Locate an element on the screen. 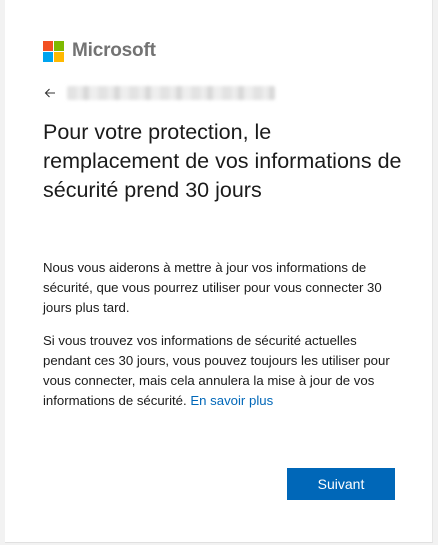 Image resolution: width=438 pixels, height=545 pixels. microsoft-logo-icon is located at coordinates (53, 51).